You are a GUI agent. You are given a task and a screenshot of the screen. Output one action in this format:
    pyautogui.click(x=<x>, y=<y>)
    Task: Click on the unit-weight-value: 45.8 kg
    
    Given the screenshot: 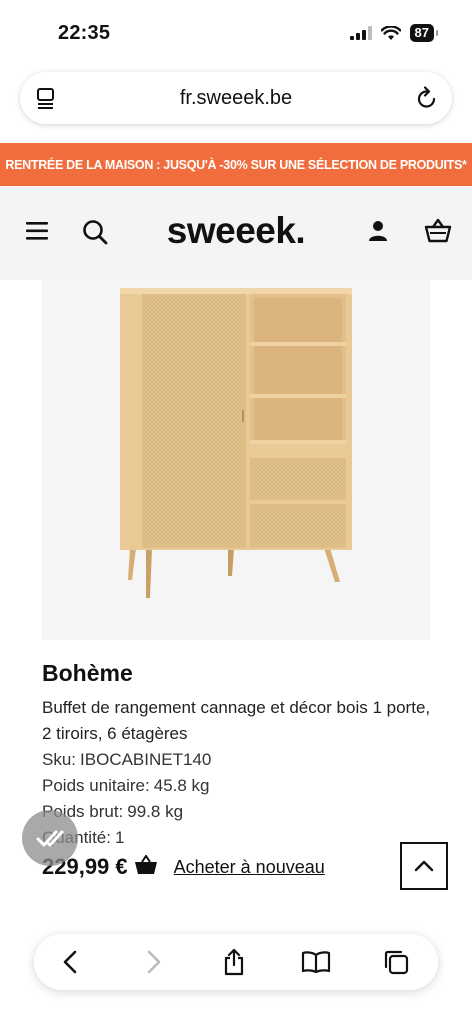 What is the action you would take?
    pyautogui.click(x=181, y=785)
    